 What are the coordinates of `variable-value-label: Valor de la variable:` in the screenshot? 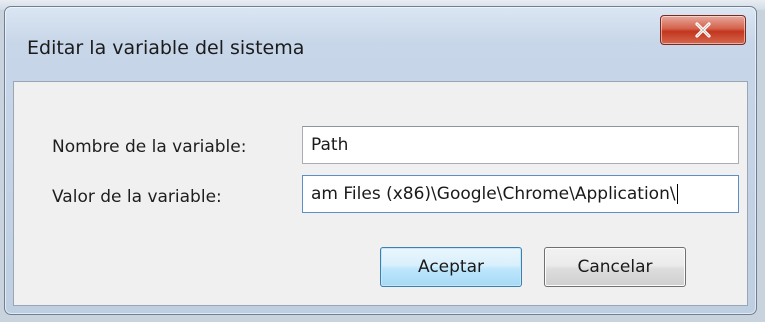 It's located at (137, 197).